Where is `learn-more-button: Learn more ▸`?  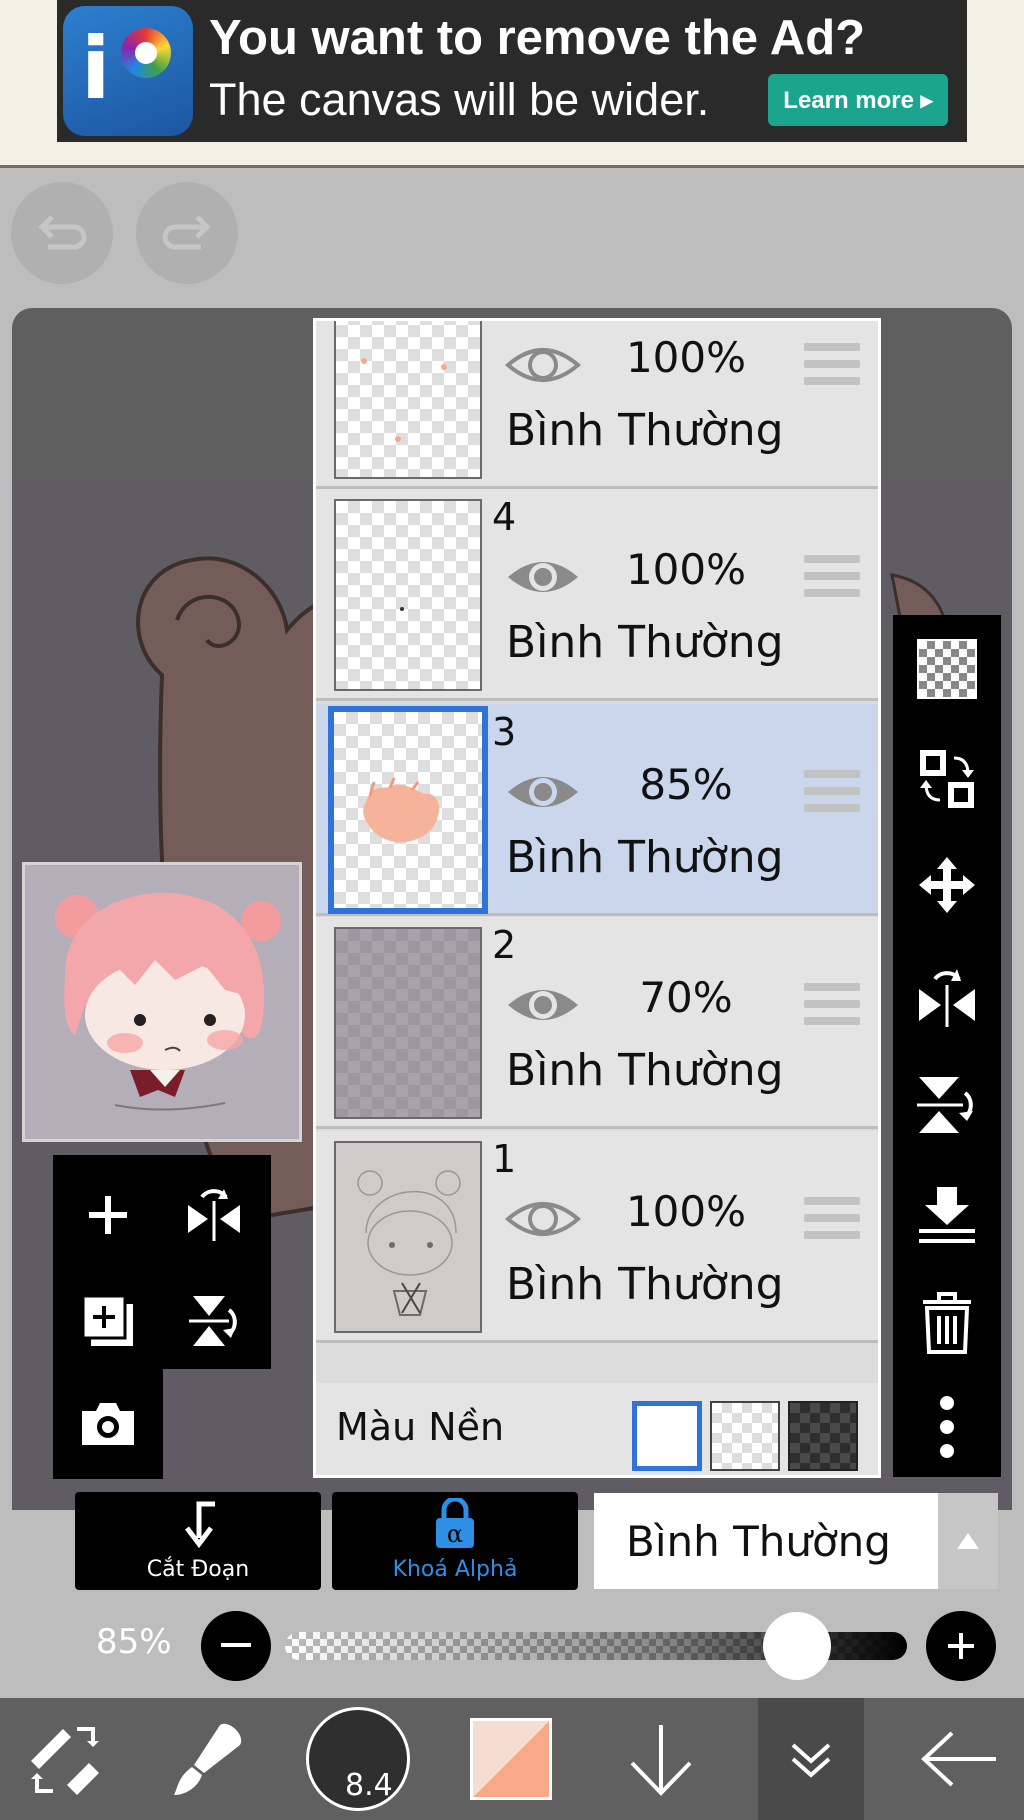 learn-more-button: Learn more ▸ is located at coordinates (858, 100).